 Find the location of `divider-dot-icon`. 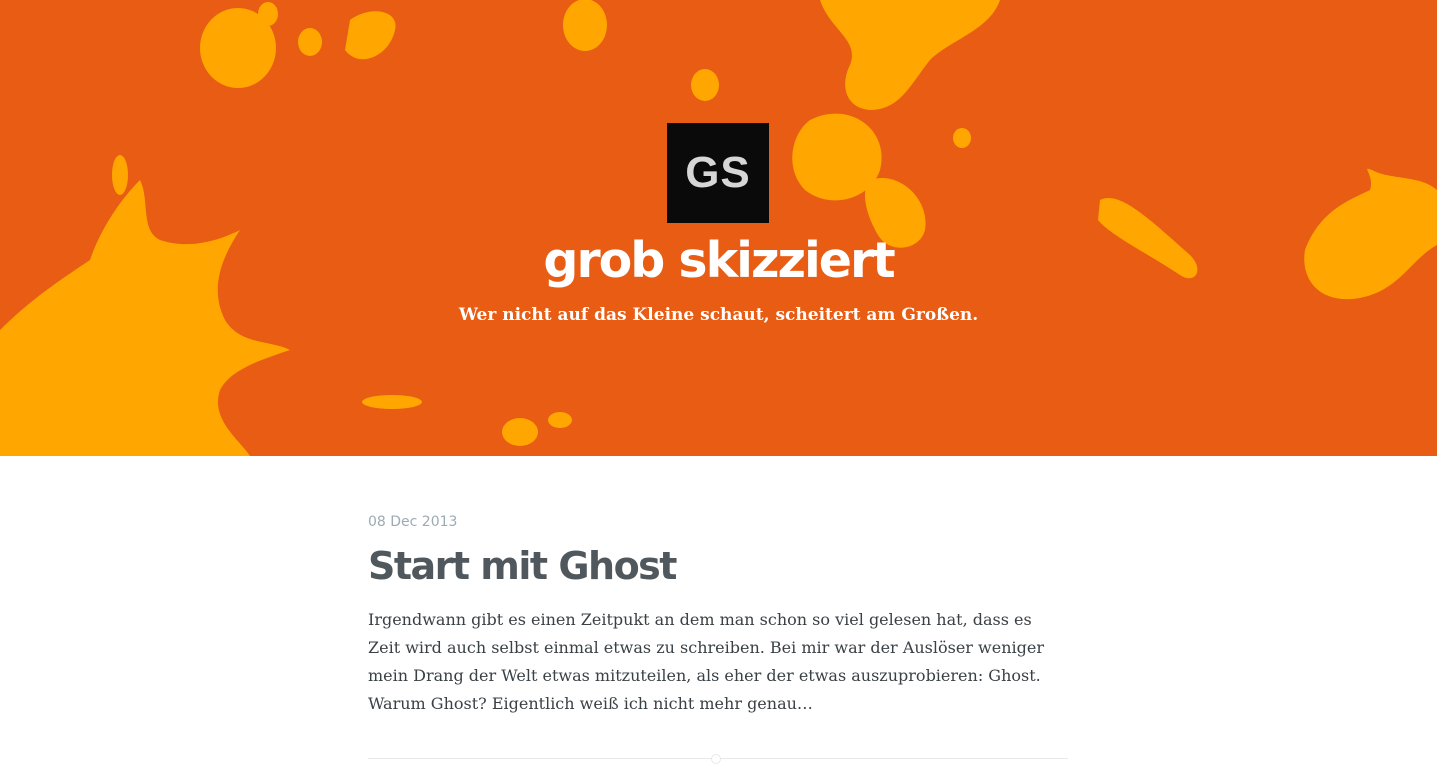

divider-dot-icon is located at coordinates (716, 759).